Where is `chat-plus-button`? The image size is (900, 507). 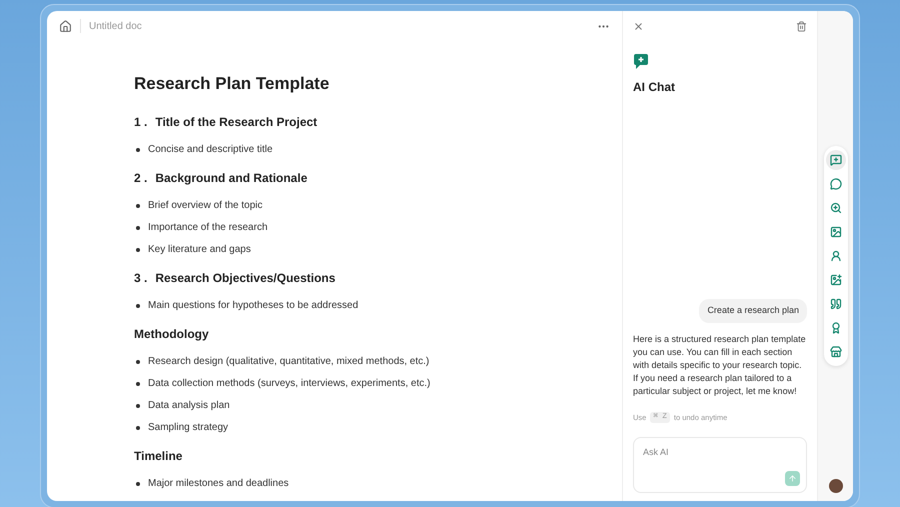
chat-plus-button is located at coordinates (836, 160).